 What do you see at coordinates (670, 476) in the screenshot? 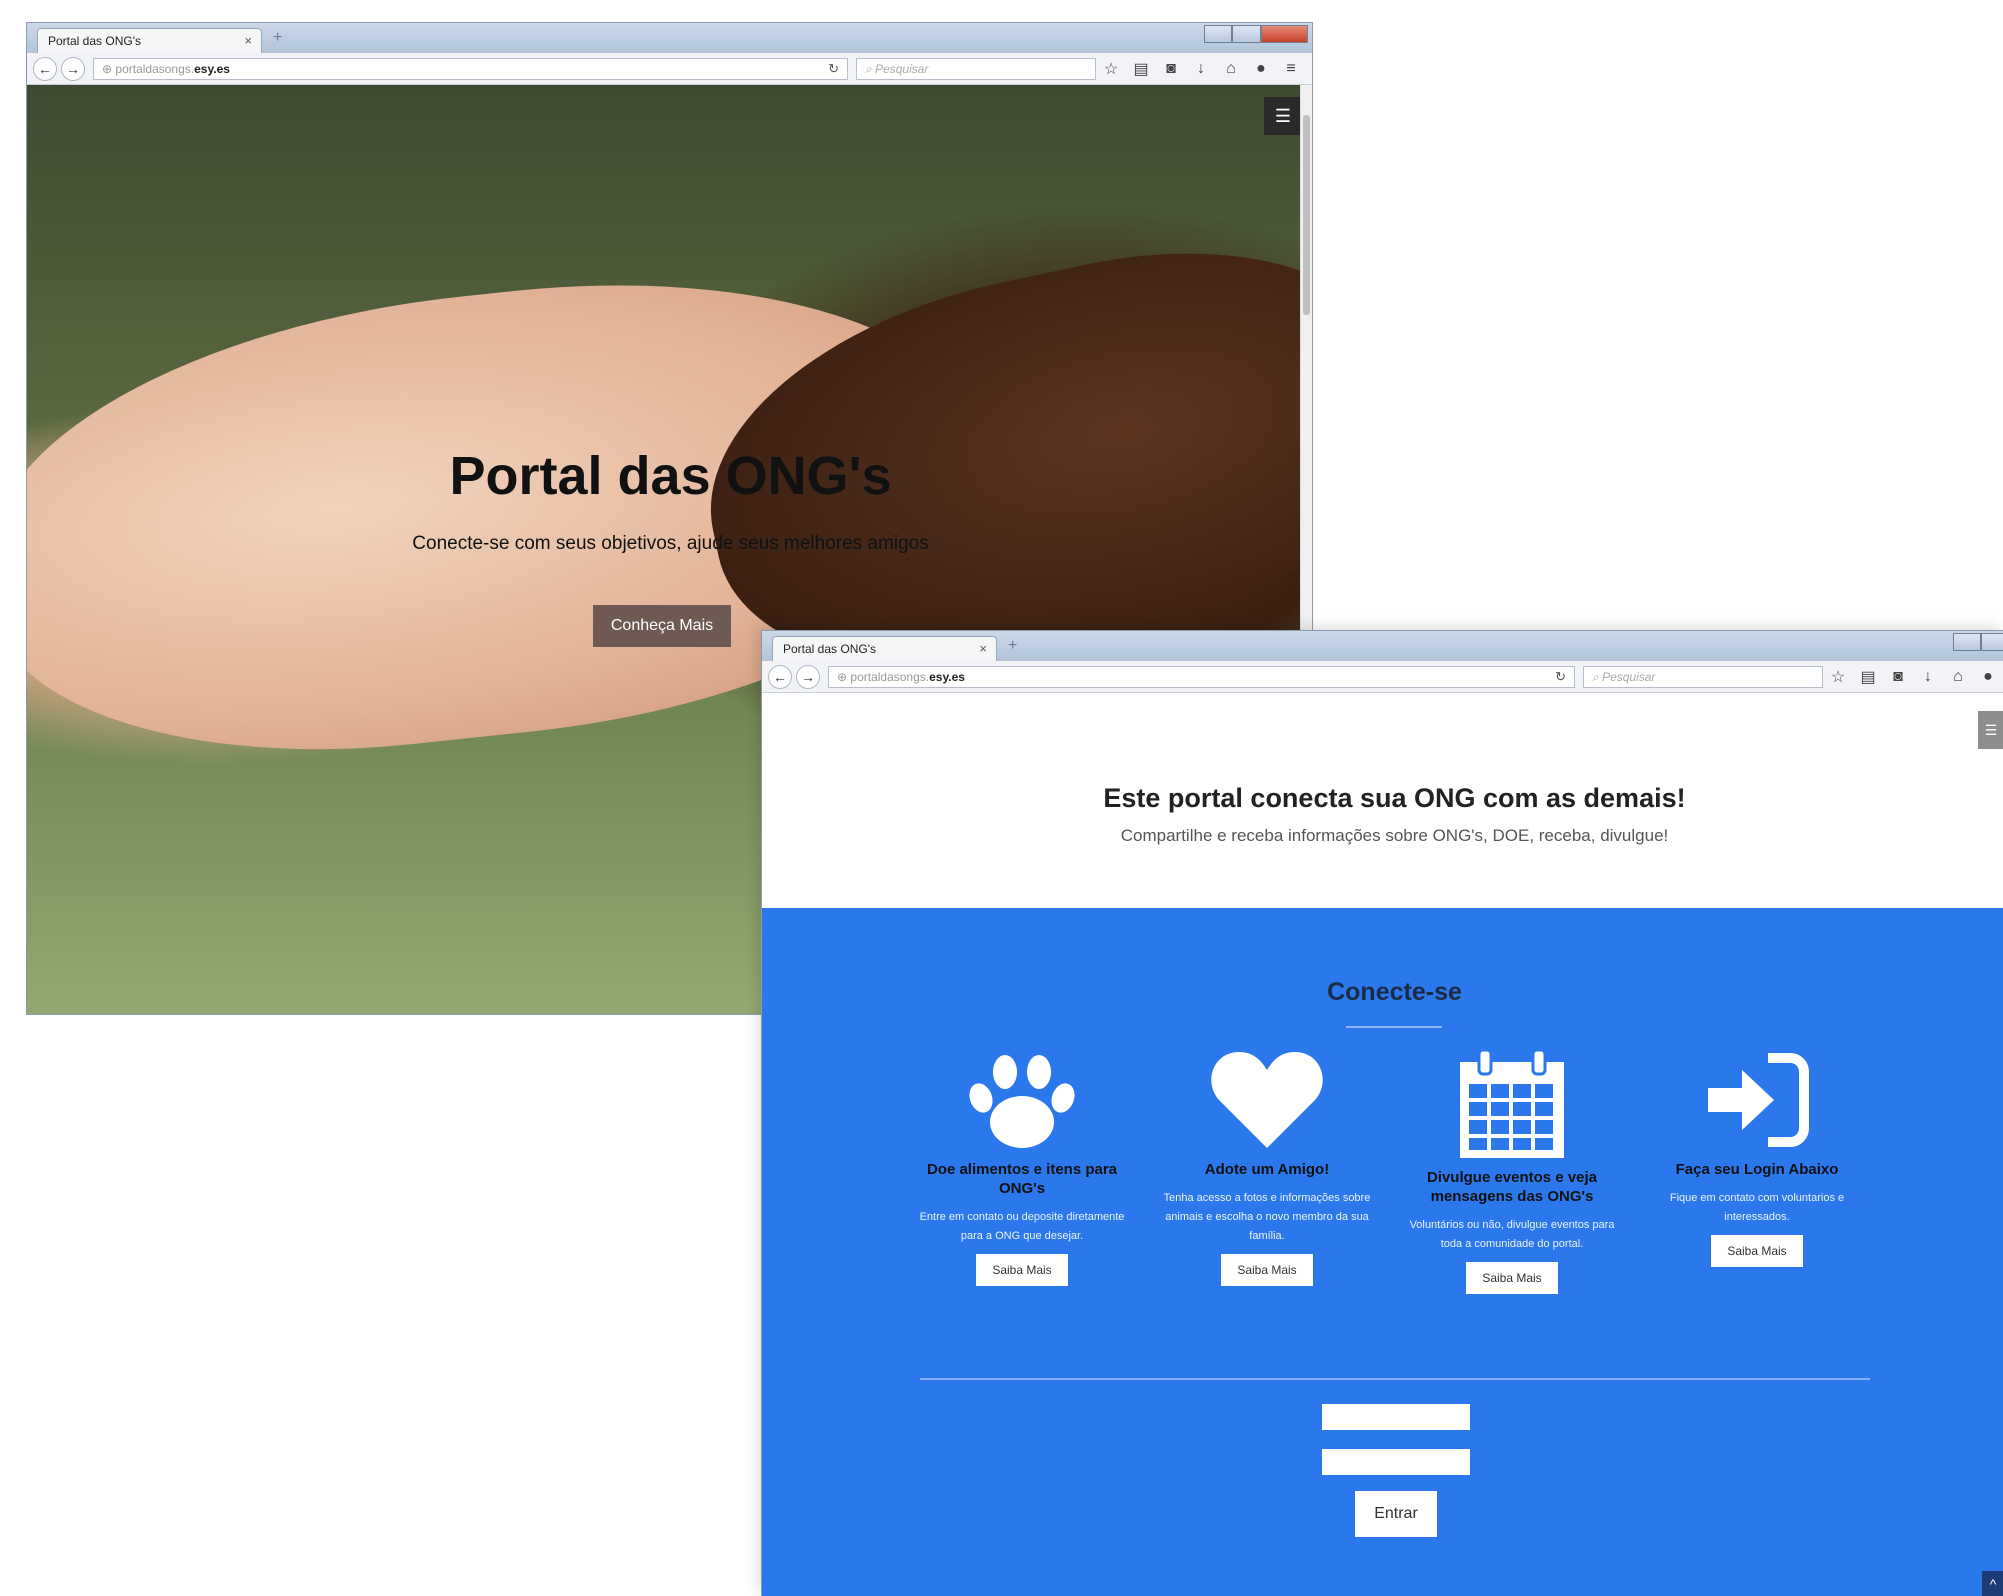
I see `hero-title: Portal das ONG's` at bounding box center [670, 476].